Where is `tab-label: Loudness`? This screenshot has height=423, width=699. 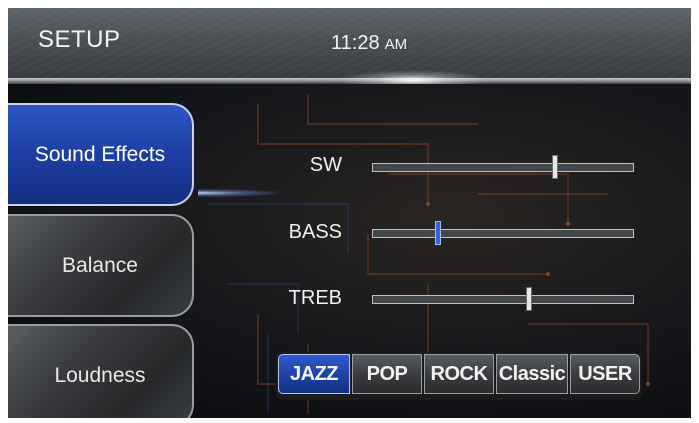 tab-label: Loudness is located at coordinates (100, 375).